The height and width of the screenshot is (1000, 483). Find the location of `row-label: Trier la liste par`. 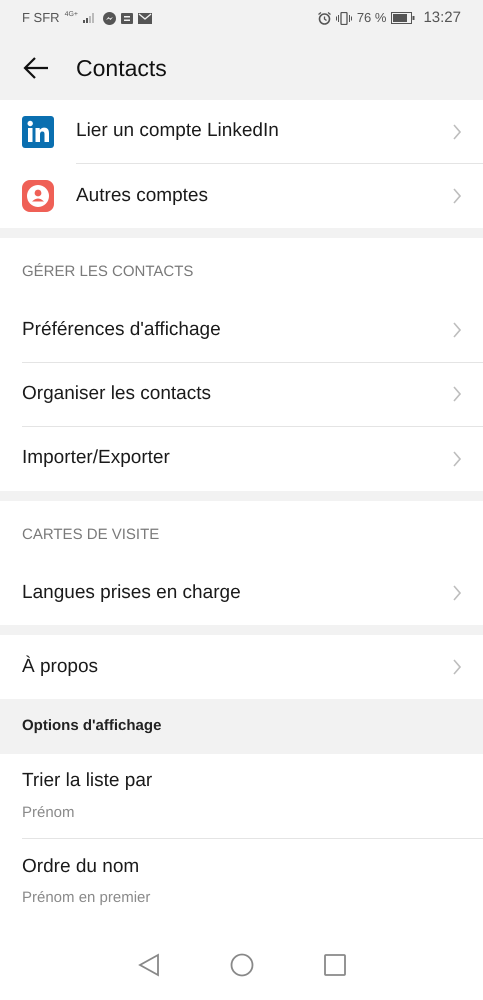

row-label: Trier la liste par is located at coordinates (87, 781).